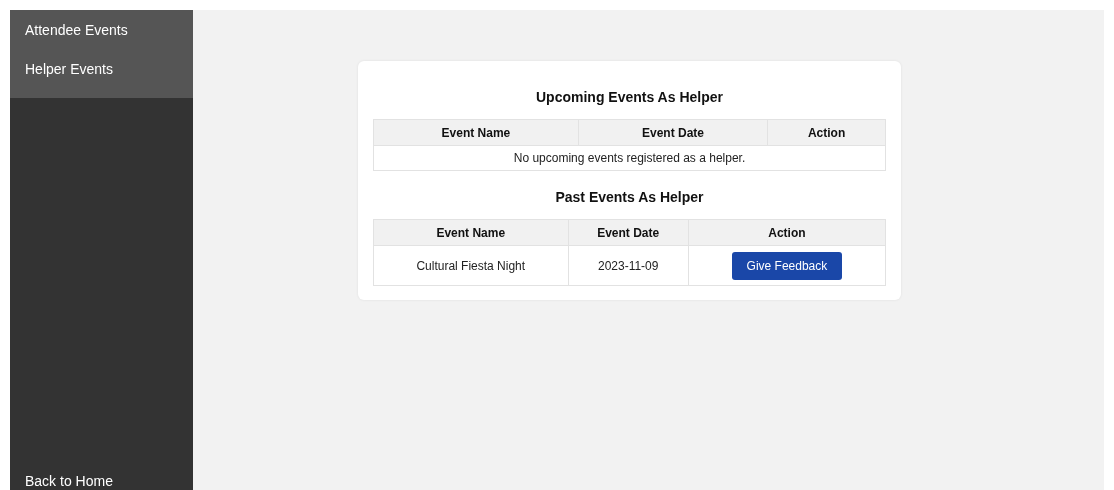  What do you see at coordinates (629, 158) in the screenshot?
I see `empty-message: No upcoming events registered as a helper.` at bounding box center [629, 158].